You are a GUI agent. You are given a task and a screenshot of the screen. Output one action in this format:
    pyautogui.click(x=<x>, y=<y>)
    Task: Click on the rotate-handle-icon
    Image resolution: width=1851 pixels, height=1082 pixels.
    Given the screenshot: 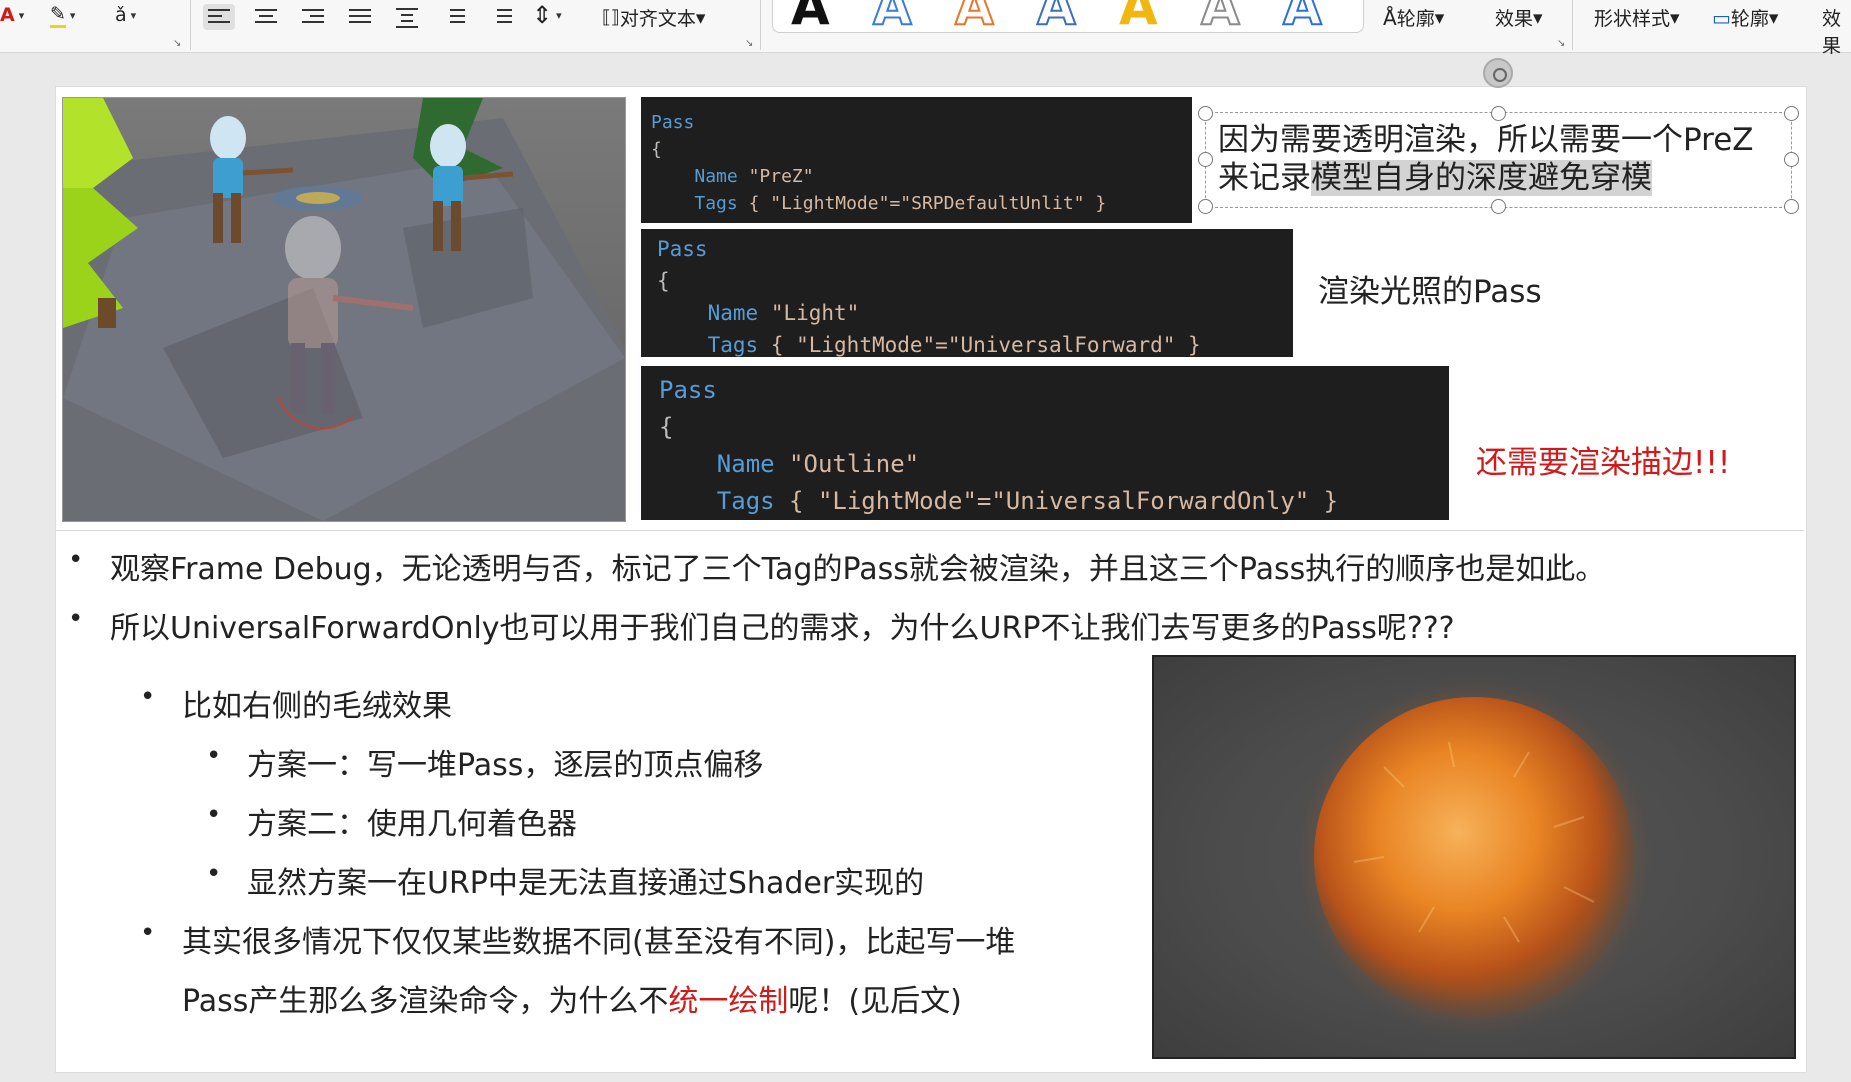 What is the action you would take?
    pyautogui.click(x=1498, y=73)
    